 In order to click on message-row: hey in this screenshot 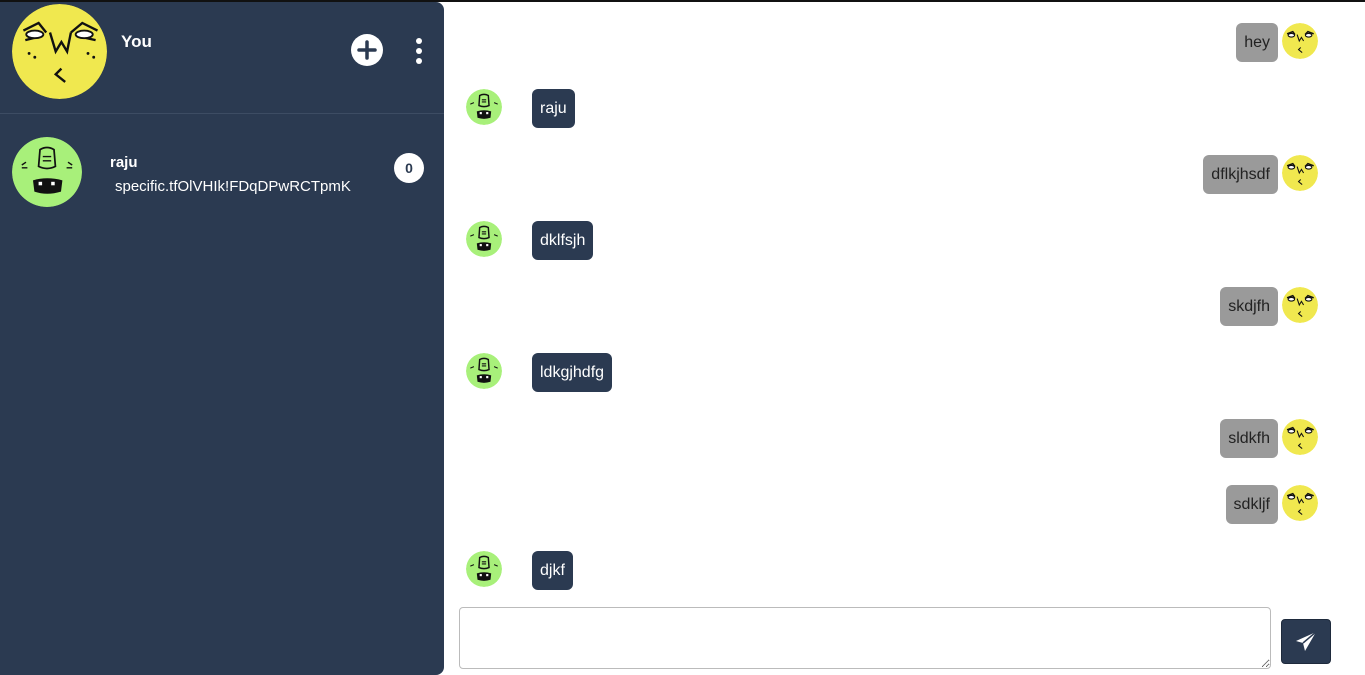, I will do `click(904, 43)`.